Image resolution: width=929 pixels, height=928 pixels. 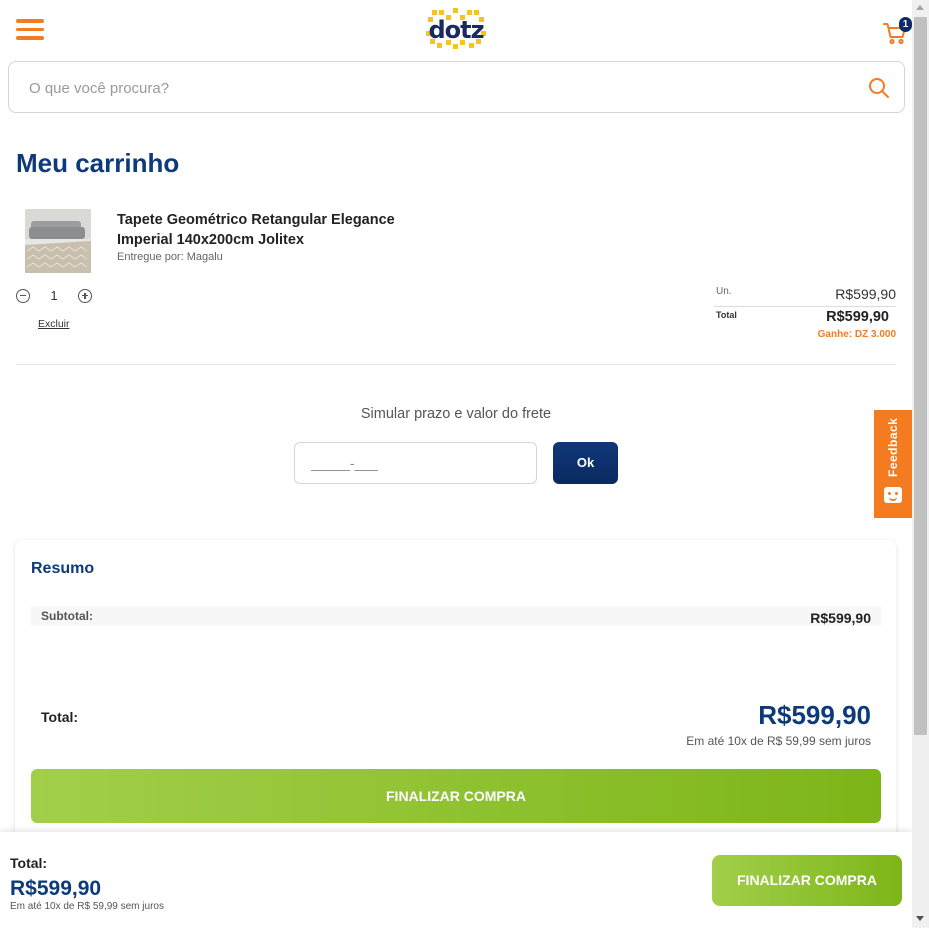 What do you see at coordinates (456, 414) in the screenshot?
I see `shipping-title: Simular prazo e valor do frete` at bounding box center [456, 414].